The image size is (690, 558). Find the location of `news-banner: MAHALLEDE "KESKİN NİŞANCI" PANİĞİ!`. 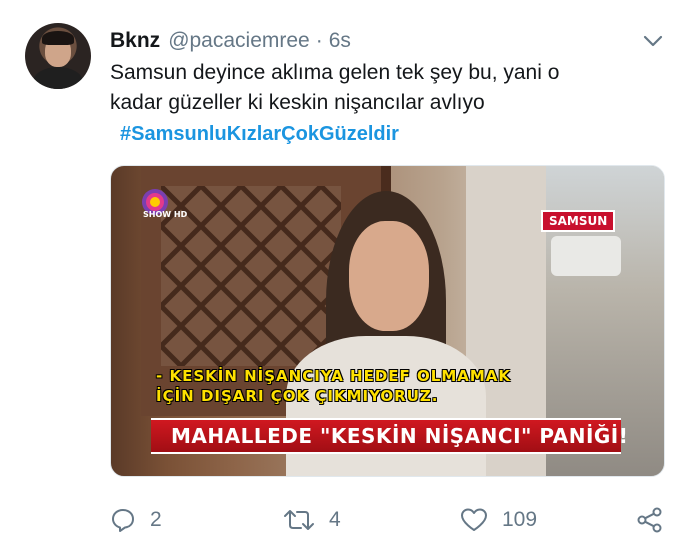

news-banner: MAHALLEDE "KESKİN NİŞANCI" PANİĞİ! is located at coordinates (389, 436).